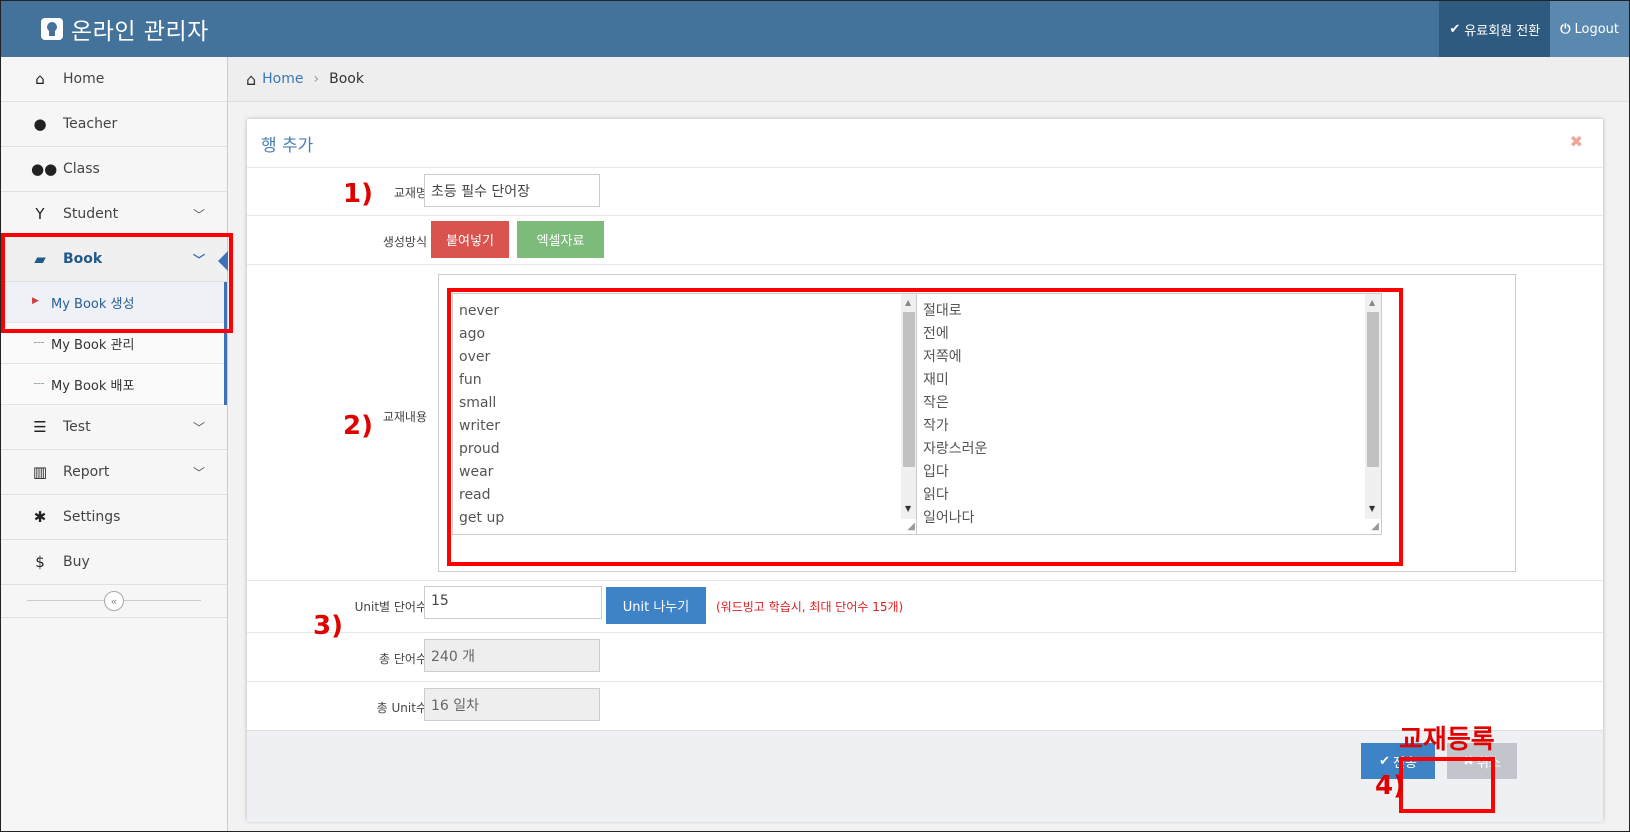 The width and height of the screenshot is (1630, 832). Describe the element at coordinates (1447, 785) in the screenshot. I see `annotation-box-submit` at that location.